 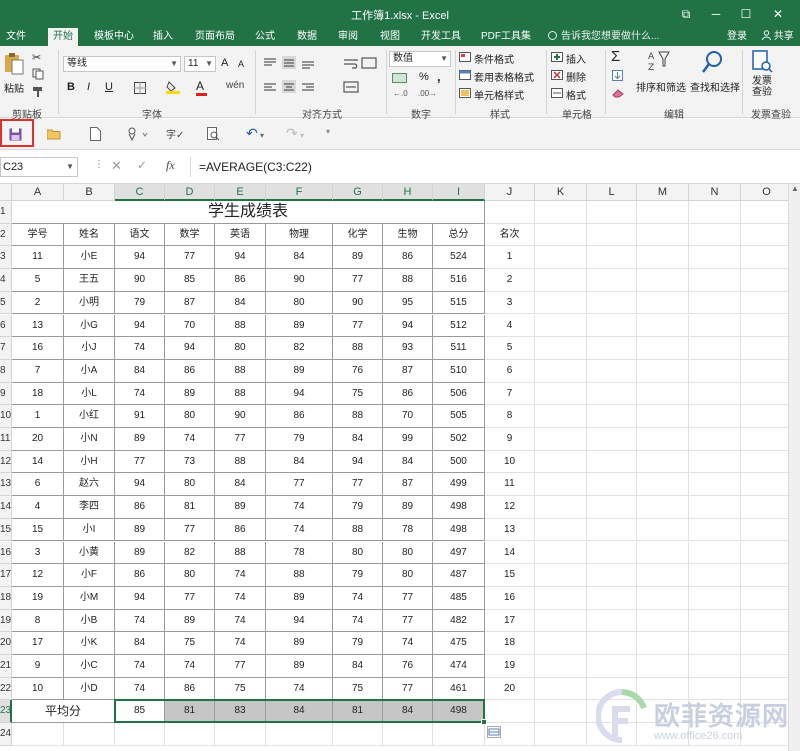 I want to click on data-cell: 16, so click(x=38, y=348).